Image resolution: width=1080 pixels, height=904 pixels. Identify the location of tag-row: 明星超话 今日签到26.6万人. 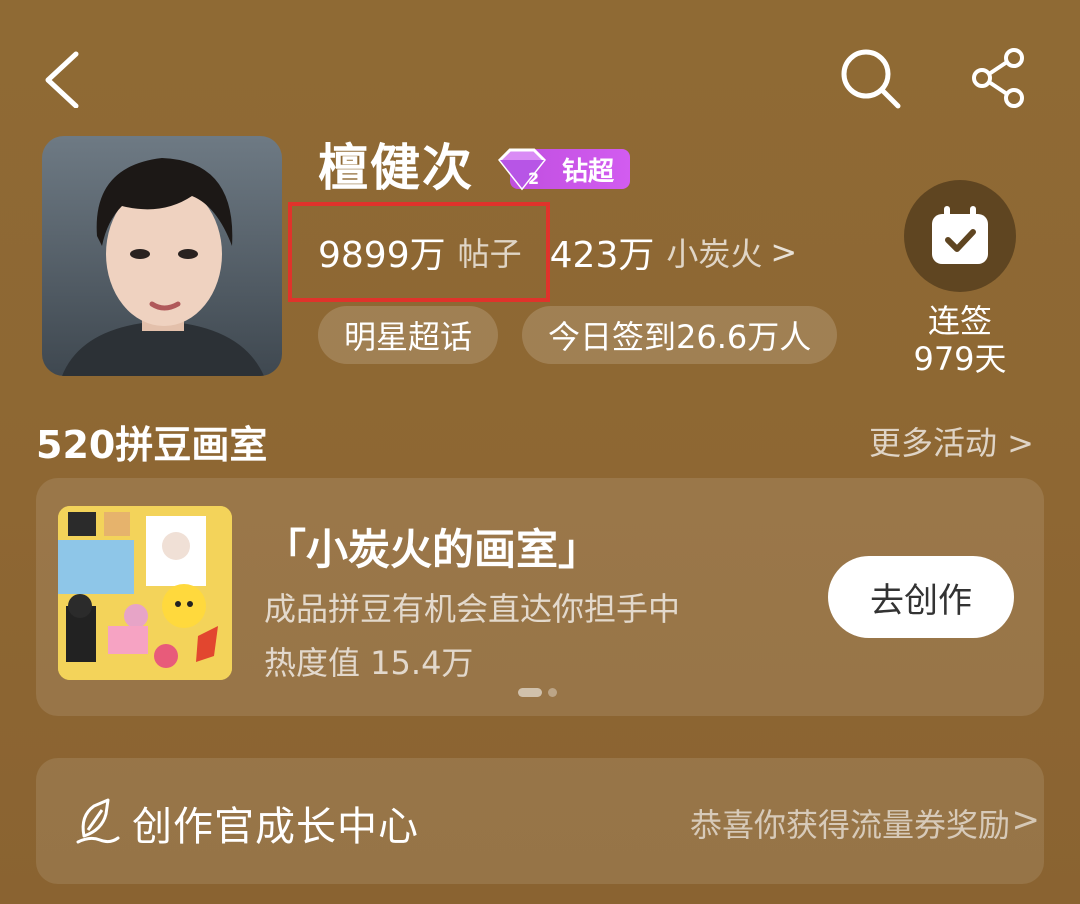
(578, 335).